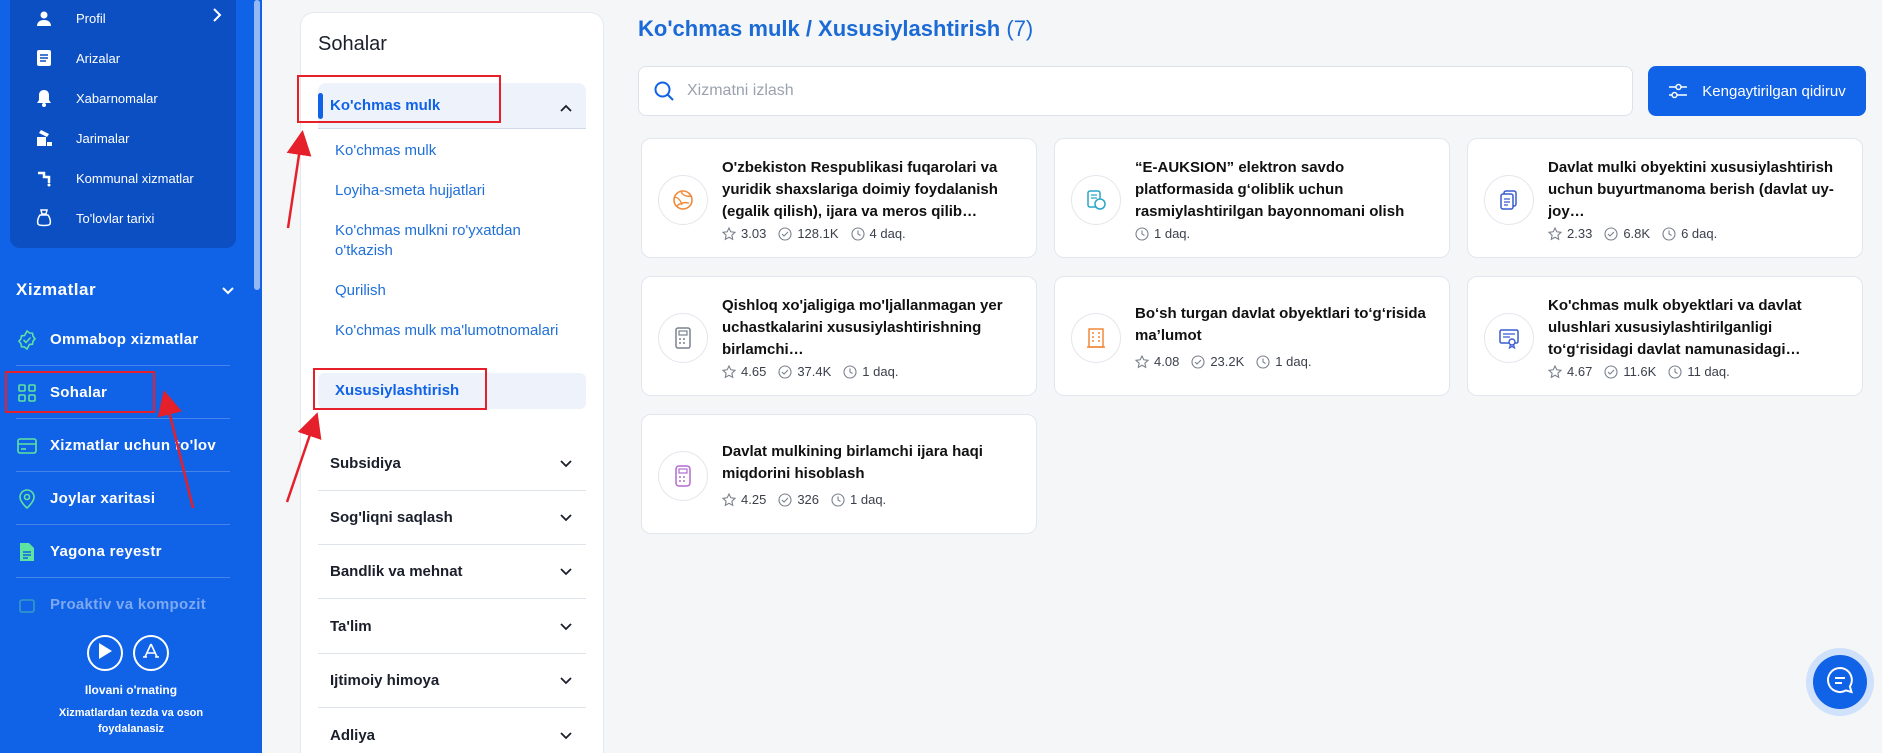  What do you see at coordinates (814, 371) in the screenshot?
I see `usage-count: 37.4K` at bounding box center [814, 371].